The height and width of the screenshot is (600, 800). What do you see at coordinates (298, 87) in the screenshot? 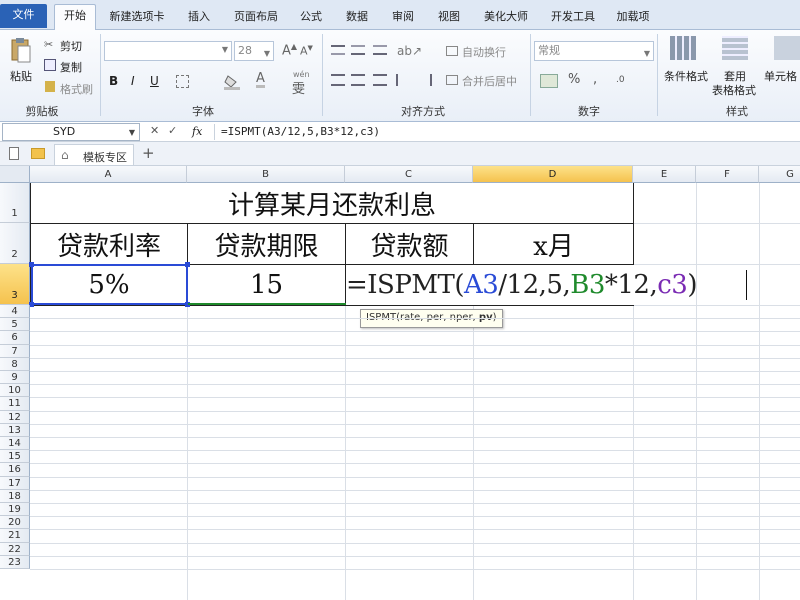
I see `phonetic-button: 雯` at bounding box center [298, 87].